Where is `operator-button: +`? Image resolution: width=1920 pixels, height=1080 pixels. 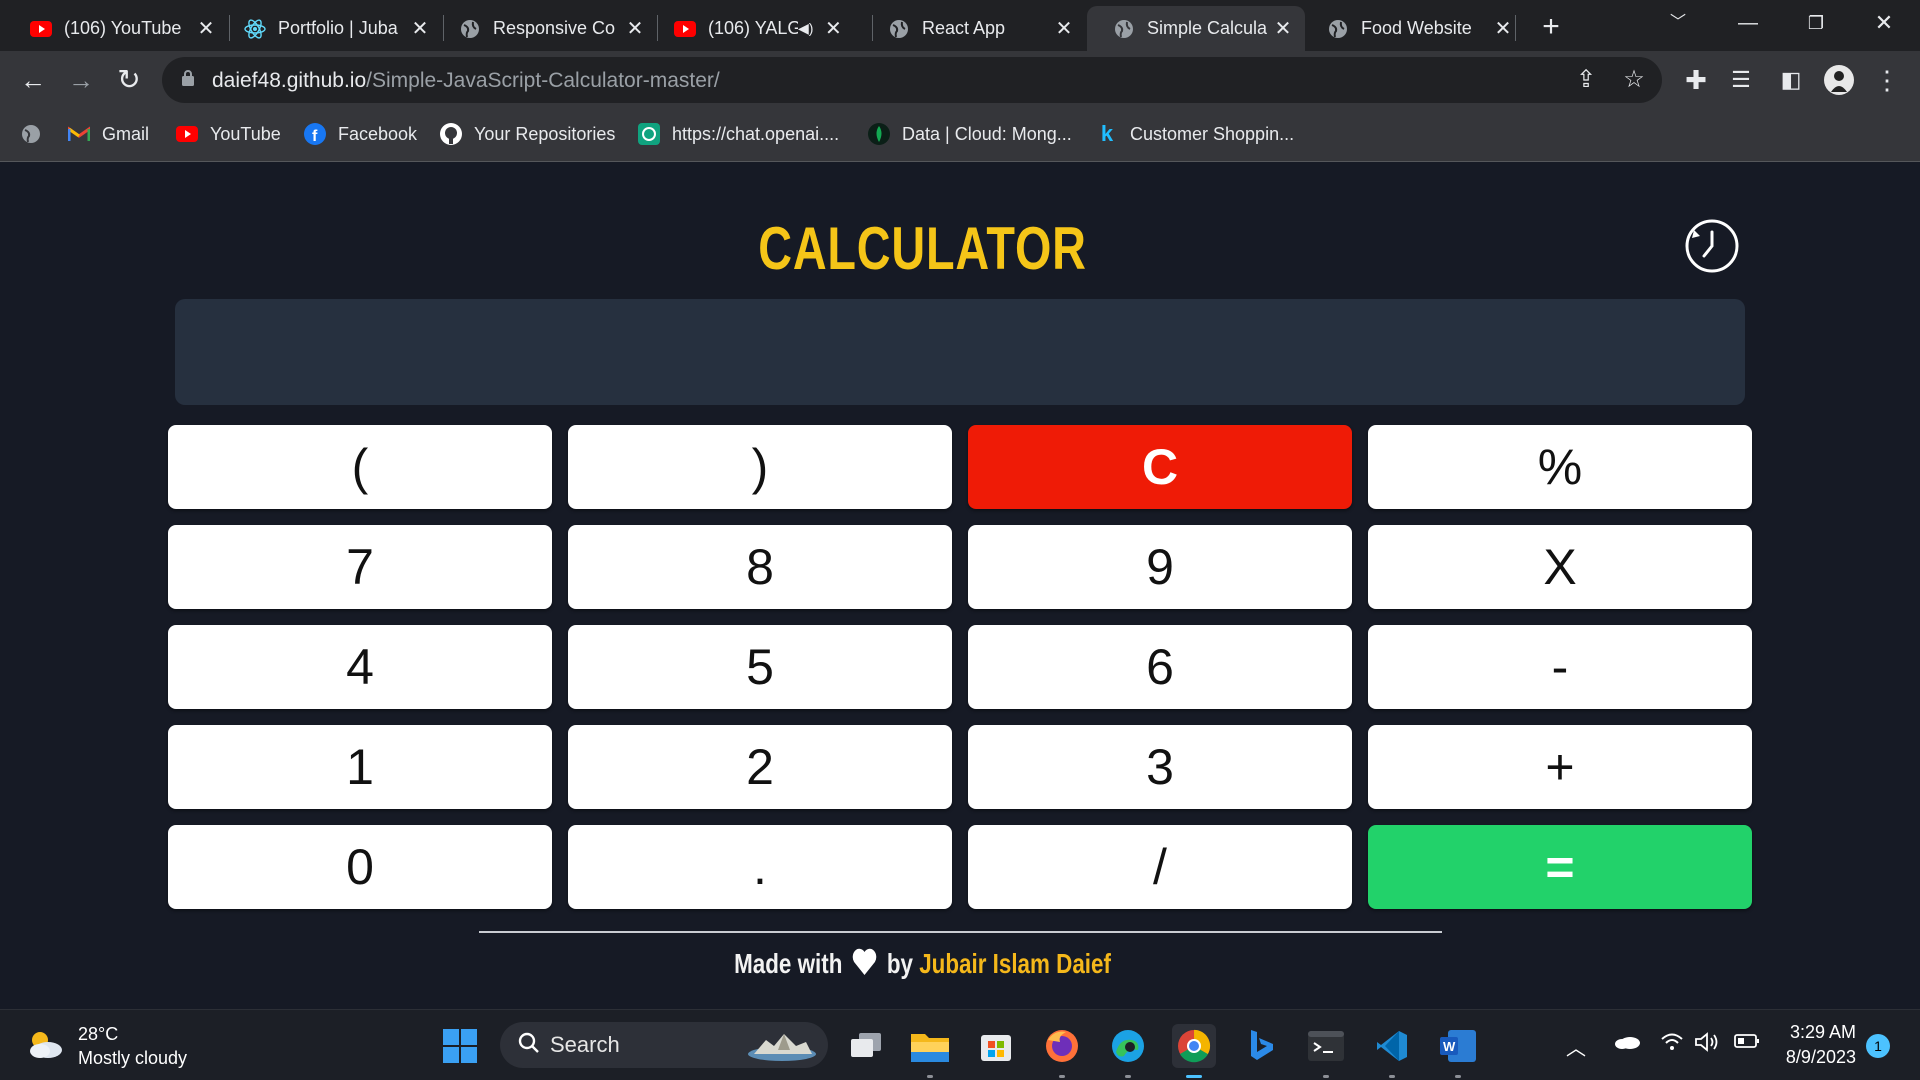 operator-button: + is located at coordinates (1560, 767).